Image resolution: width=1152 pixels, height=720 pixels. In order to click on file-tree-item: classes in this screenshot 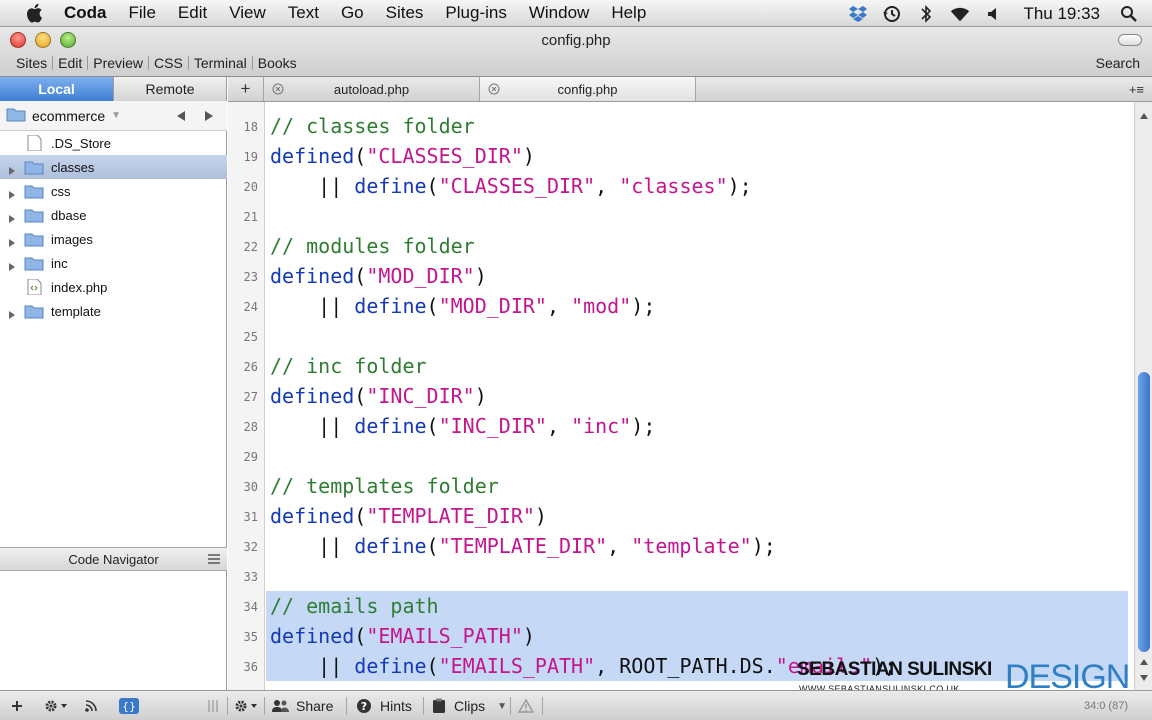, I will do `click(113, 167)`.